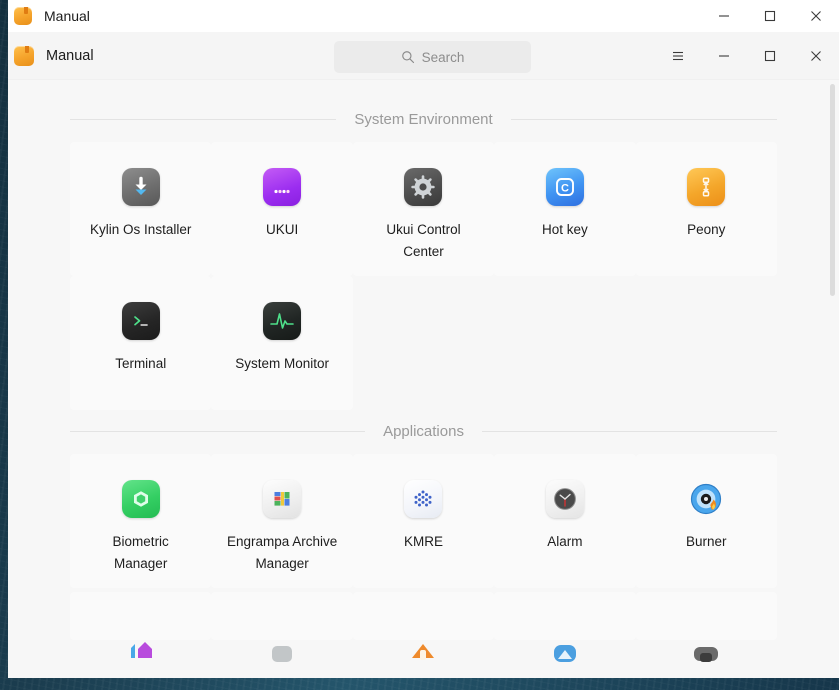  Describe the element at coordinates (706, 541) in the screenshot. I see `app-tile-label: Burner` at that location.